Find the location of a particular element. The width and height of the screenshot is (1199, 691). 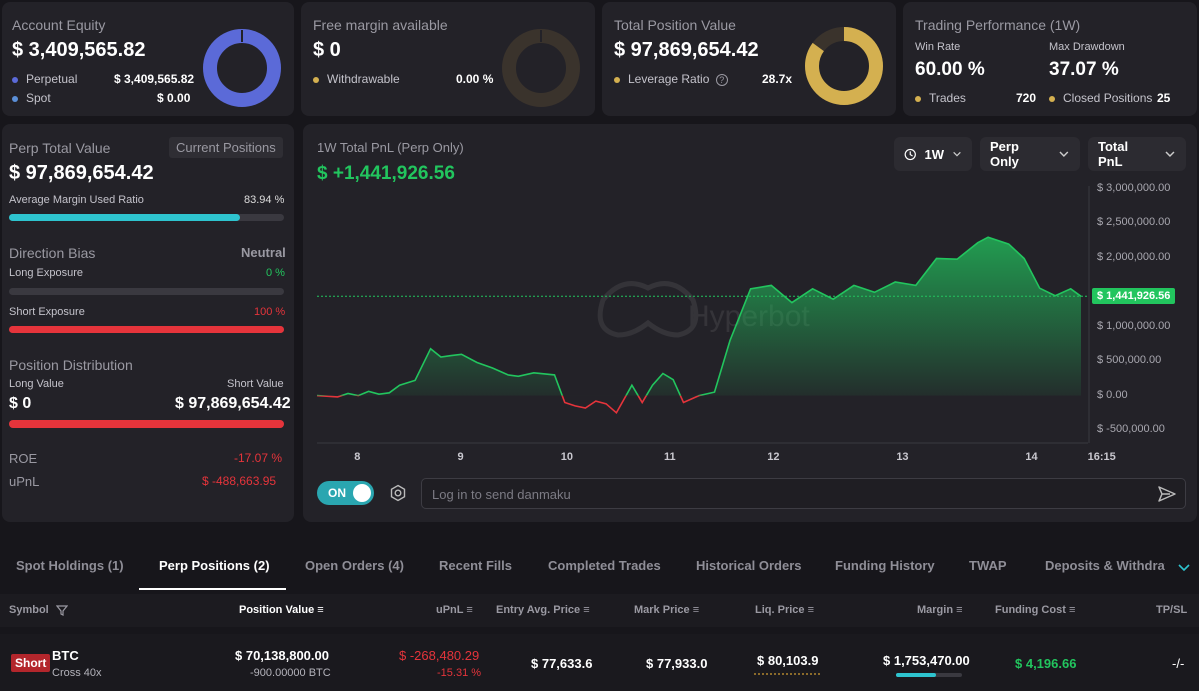

spot-row: Spot is located at coordinates (31, 98).